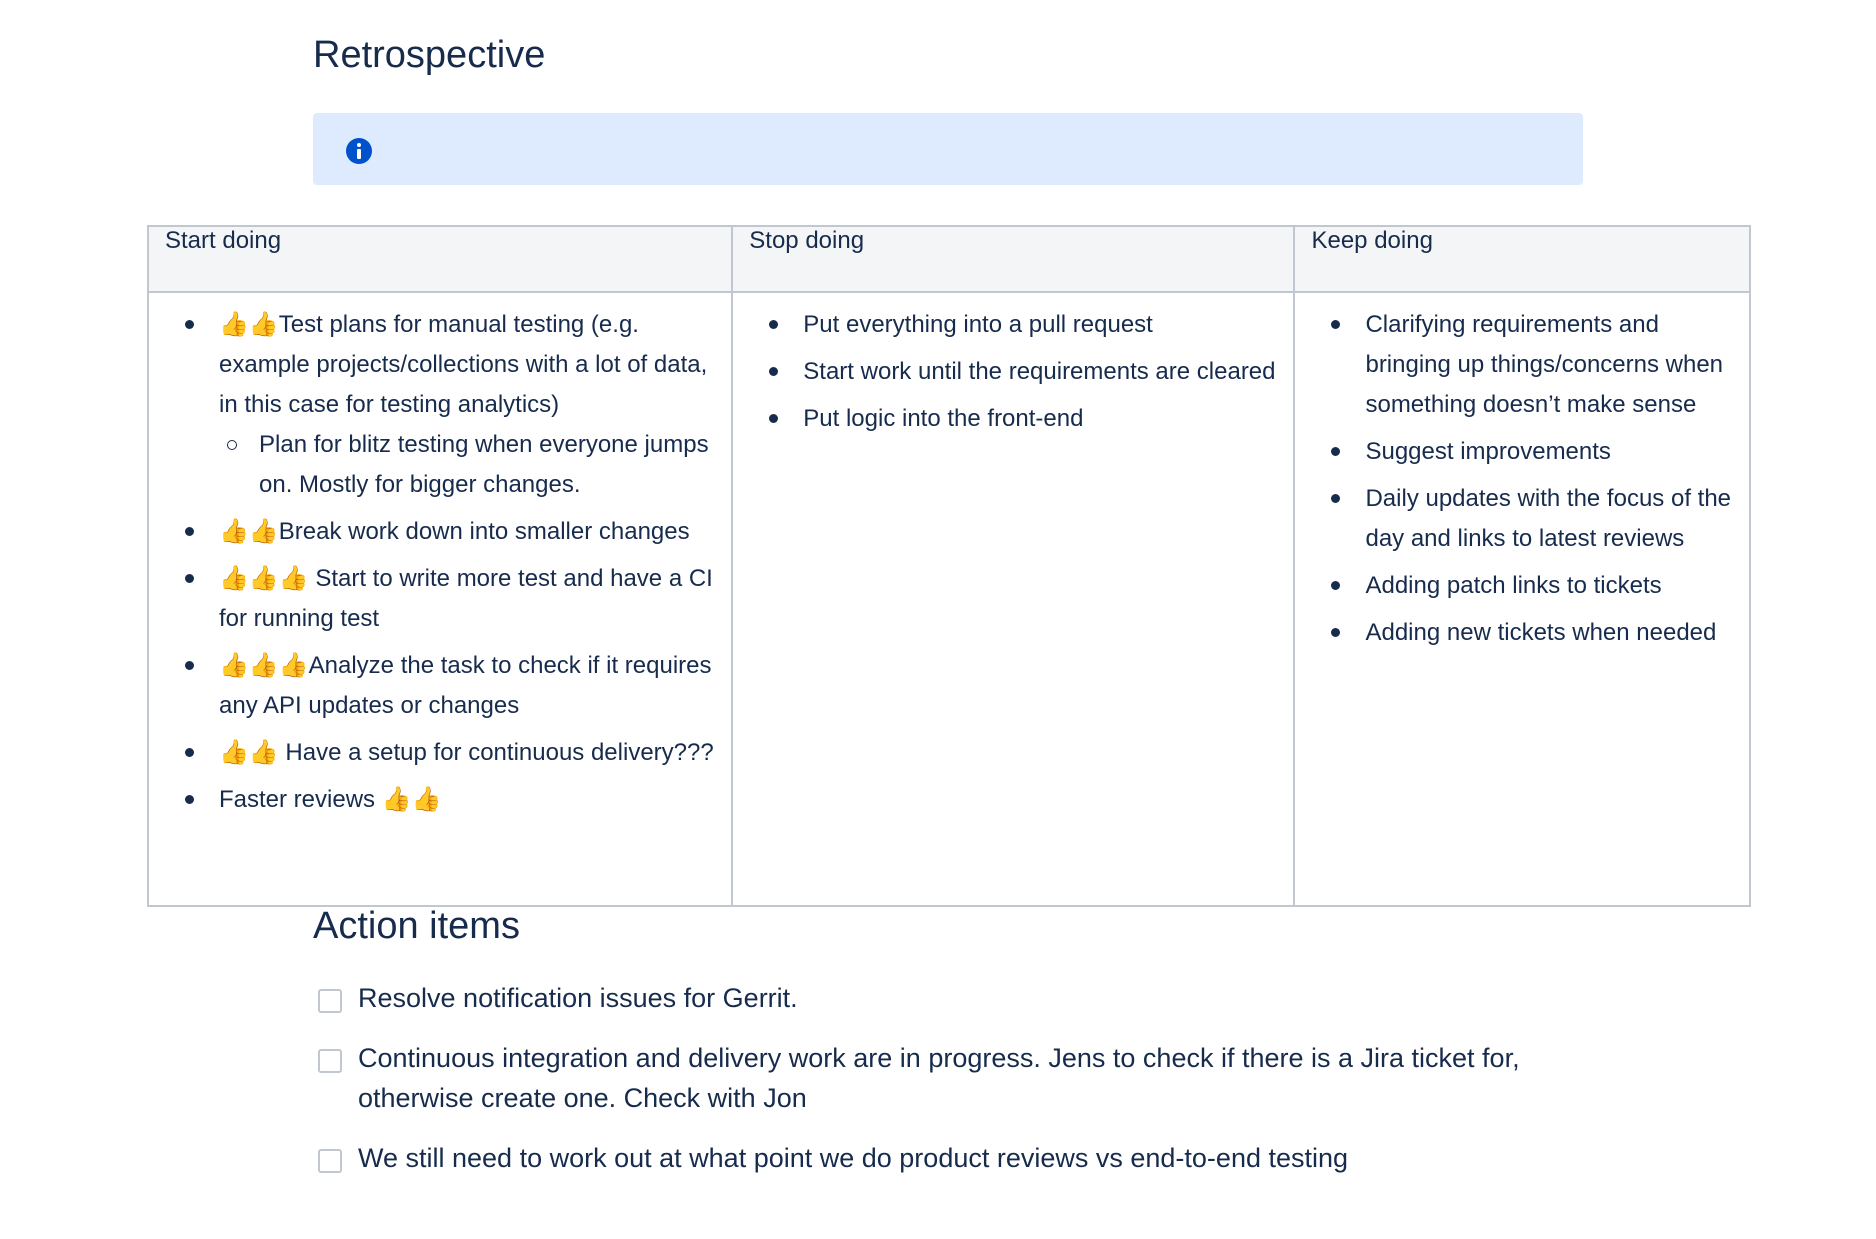  I want to click on task-item: Resolve notification issues for Gerrit., so click(968, 998).